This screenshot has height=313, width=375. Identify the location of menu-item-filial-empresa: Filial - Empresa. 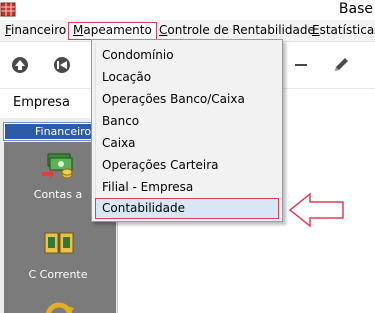
(187, 187).